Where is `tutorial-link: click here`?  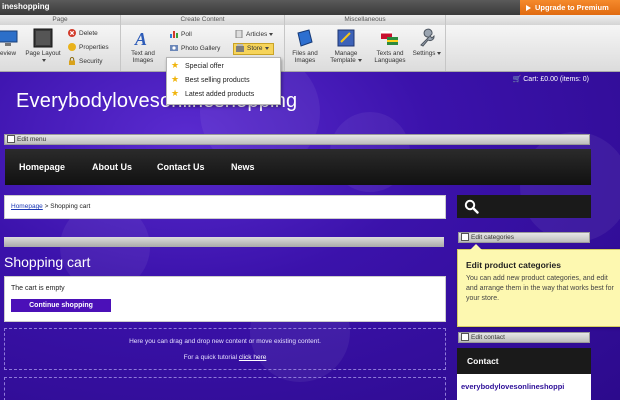 tutorial-link: click here is located at coordinates (252, 357).